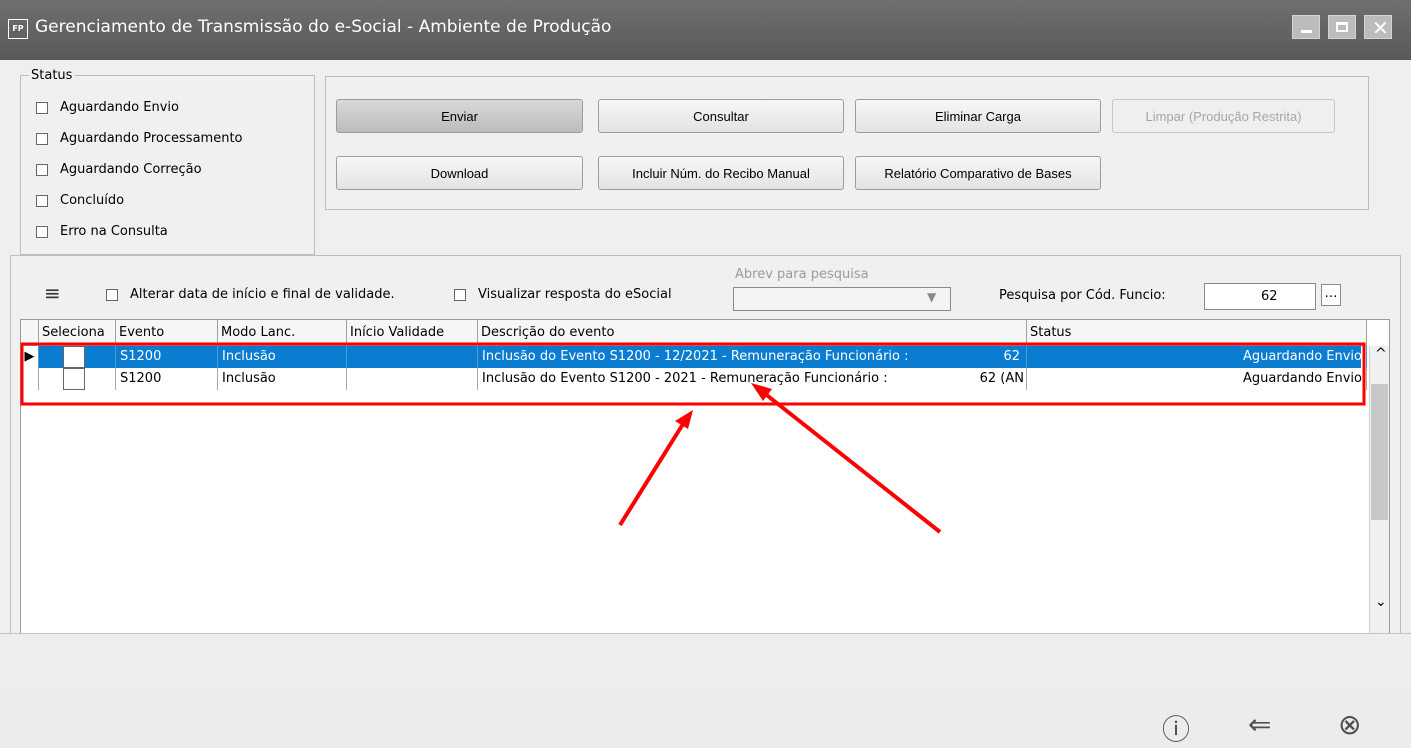 The width and height of the screenshot is (1411, 748). Describe the element at coordinates (30, 379) in the screenshot. I see `row-indicator` at that location.